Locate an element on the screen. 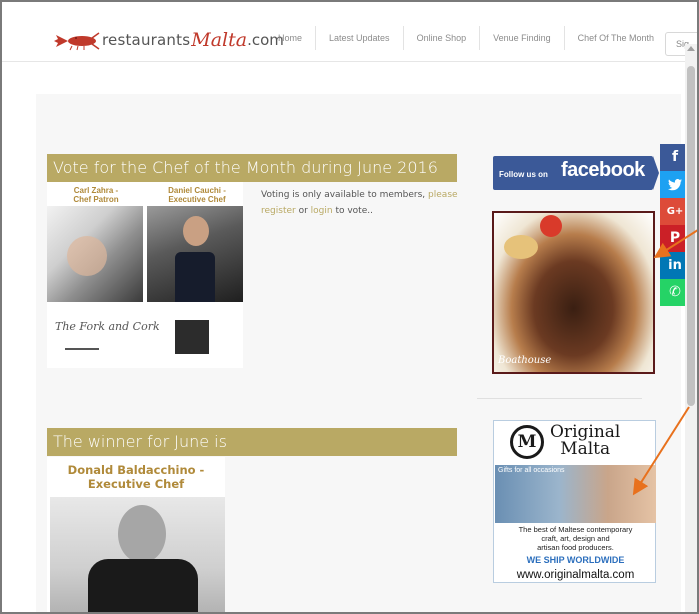 The width and height of the screenshot is (699, 614). vote-text-or: or is located at coordinates (303, 211).